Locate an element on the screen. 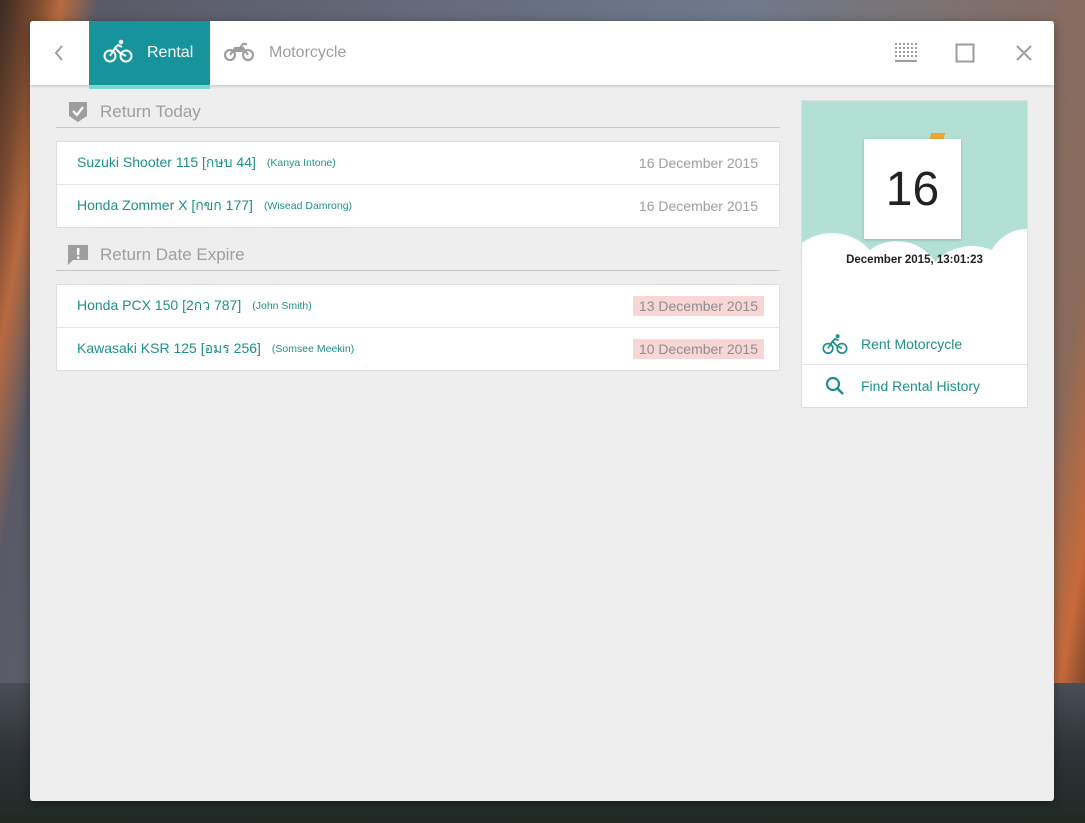 This screenshot has width=1085, height=823. close-button is located at coordinates (1024, 53).